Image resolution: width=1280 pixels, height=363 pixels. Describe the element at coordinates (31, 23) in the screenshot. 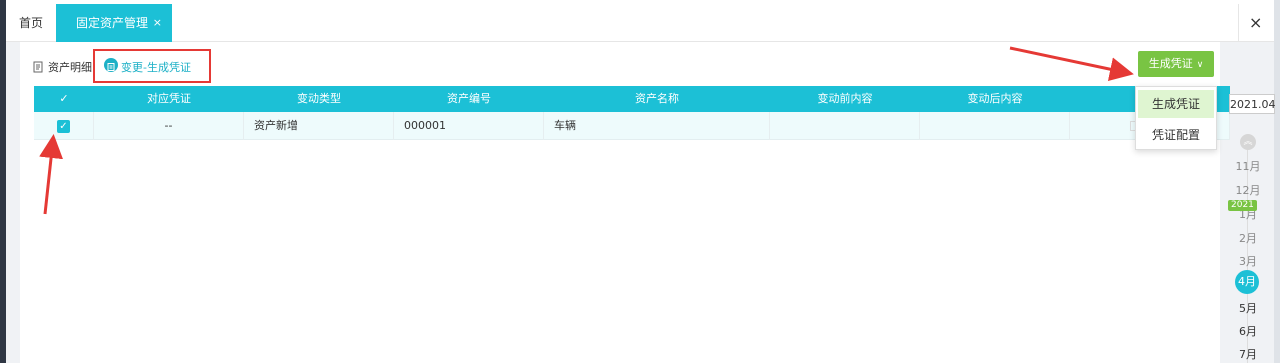

I see `tab-home: 首页` at that location.